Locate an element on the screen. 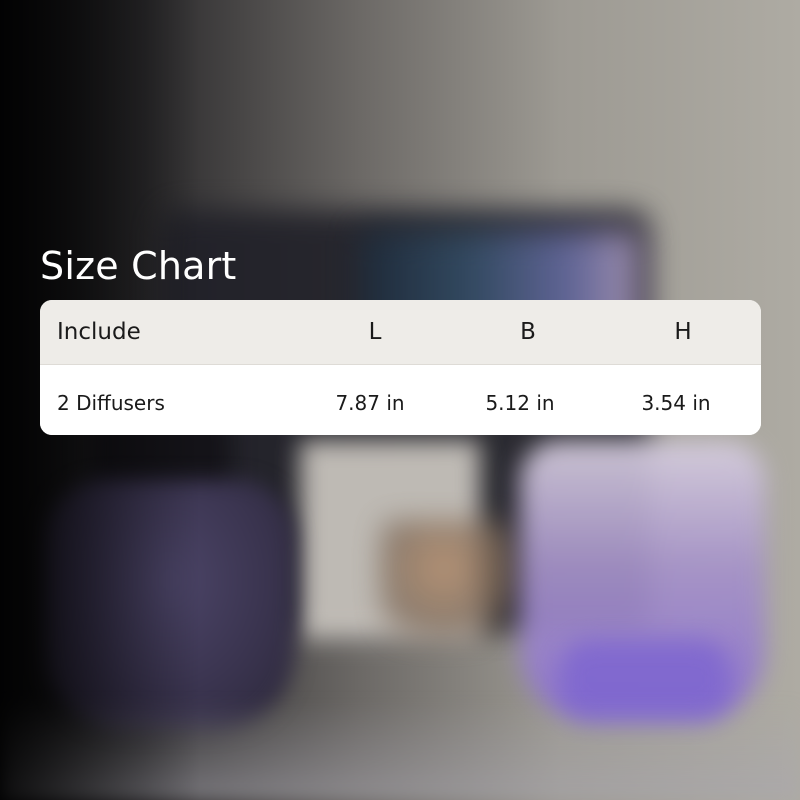 The image size is (800, 800). header-include: Include is located at coordinates (99, 332).